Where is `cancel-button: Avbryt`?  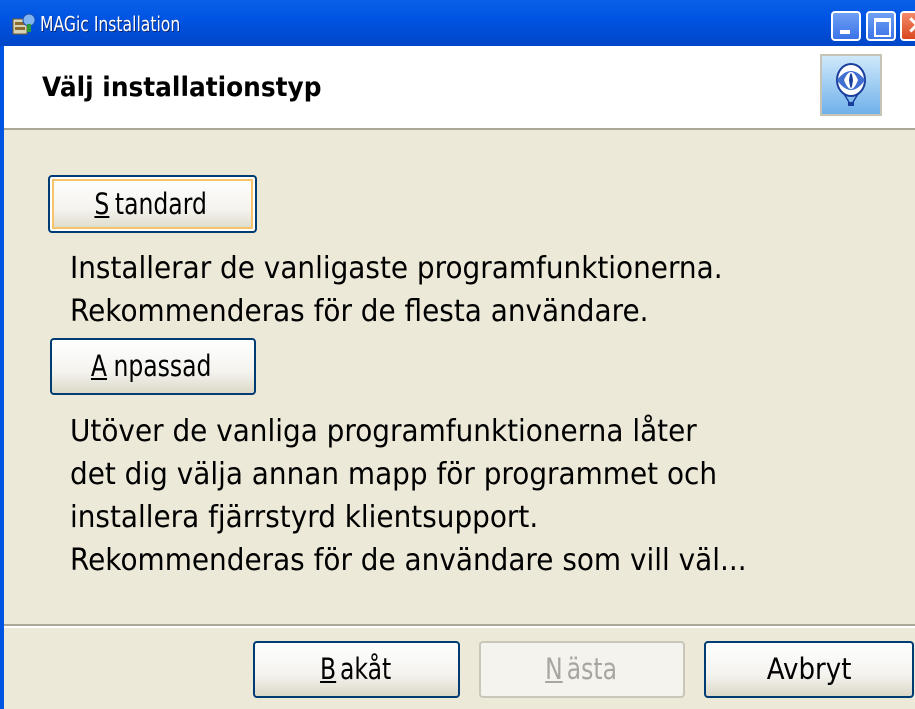
cancel-button: Avbryt is located at coordinates (809, 669).